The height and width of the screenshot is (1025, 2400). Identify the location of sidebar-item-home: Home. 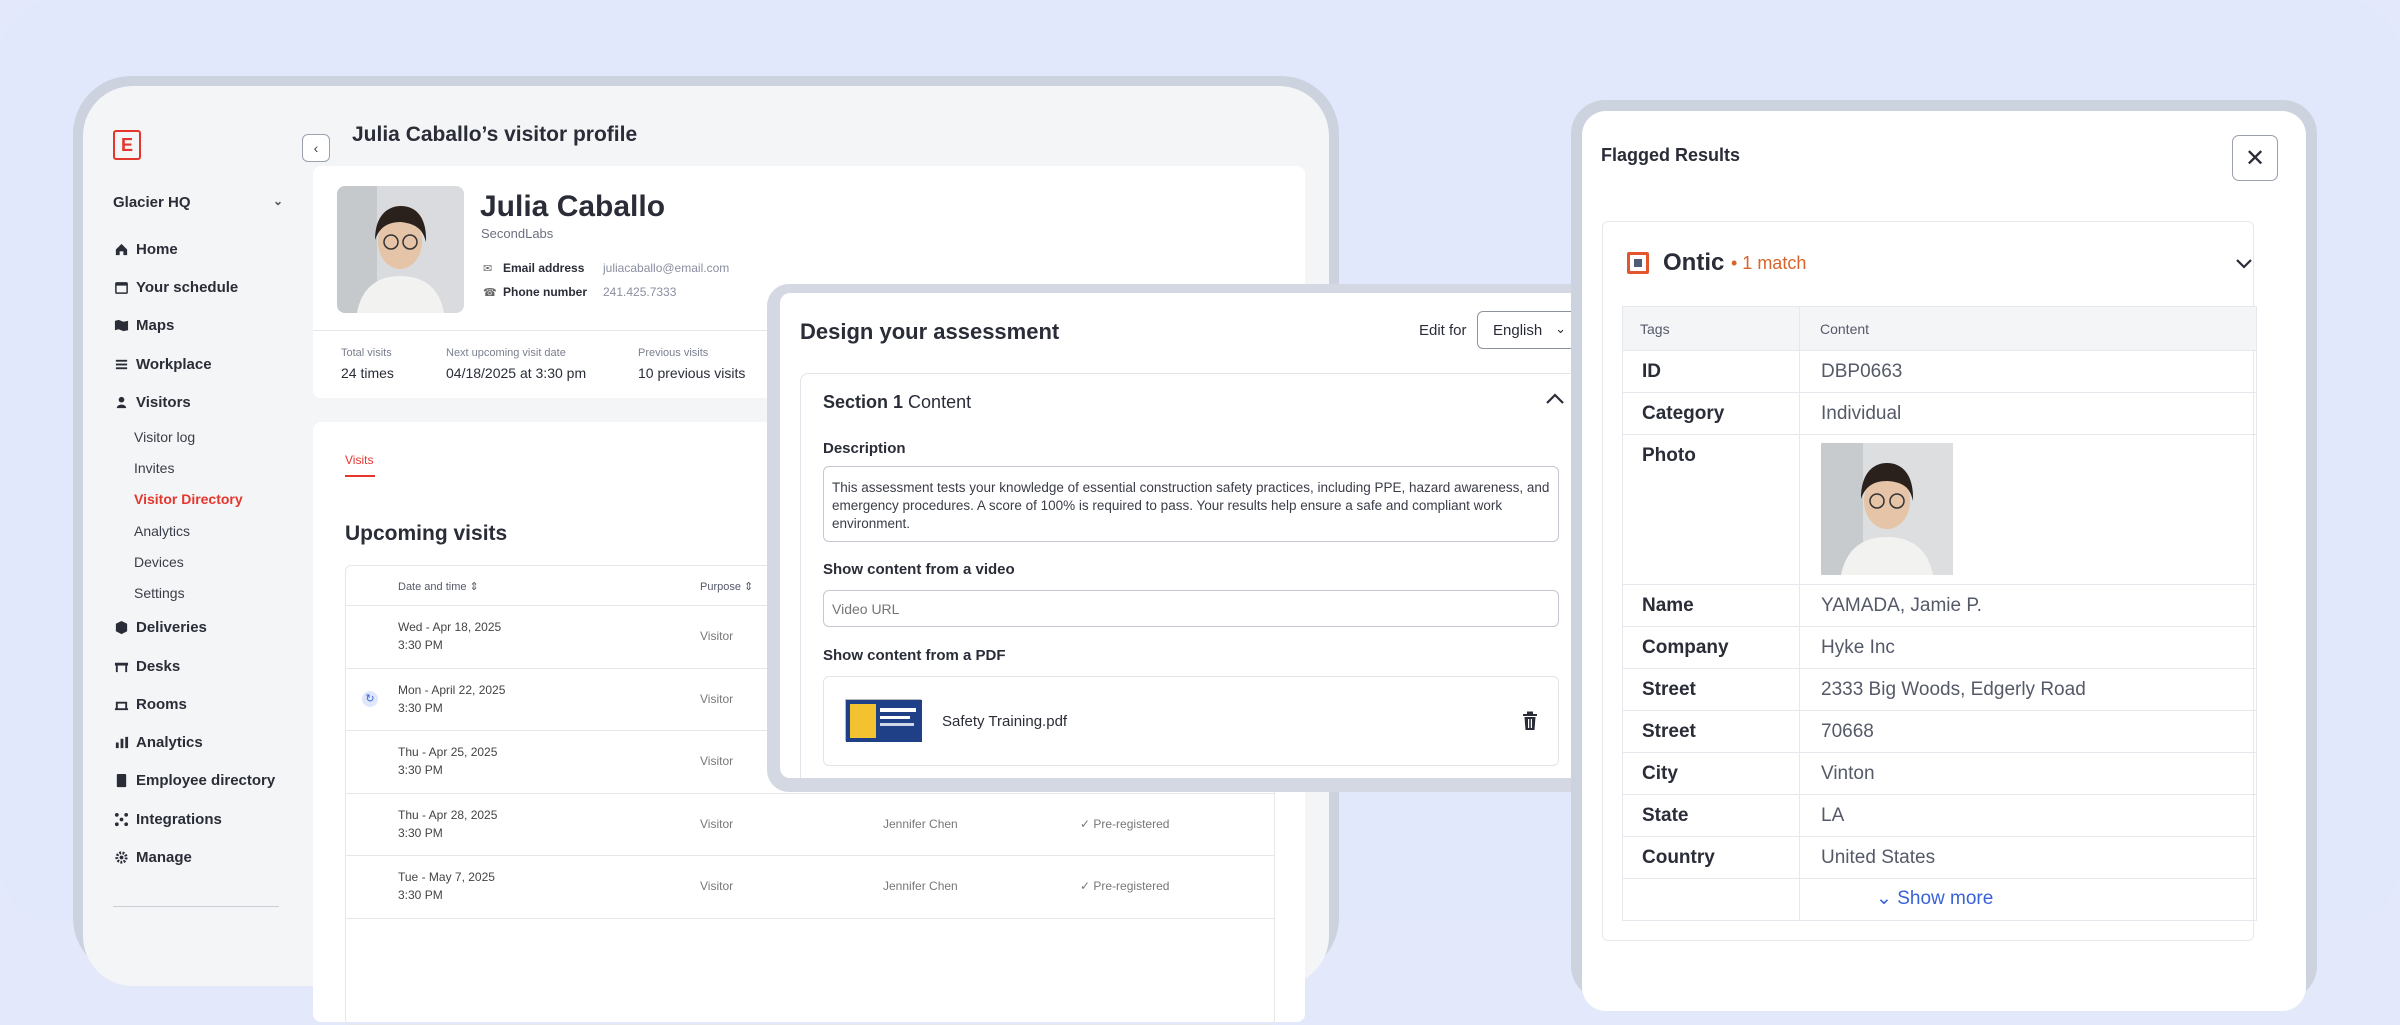
(198, 249).